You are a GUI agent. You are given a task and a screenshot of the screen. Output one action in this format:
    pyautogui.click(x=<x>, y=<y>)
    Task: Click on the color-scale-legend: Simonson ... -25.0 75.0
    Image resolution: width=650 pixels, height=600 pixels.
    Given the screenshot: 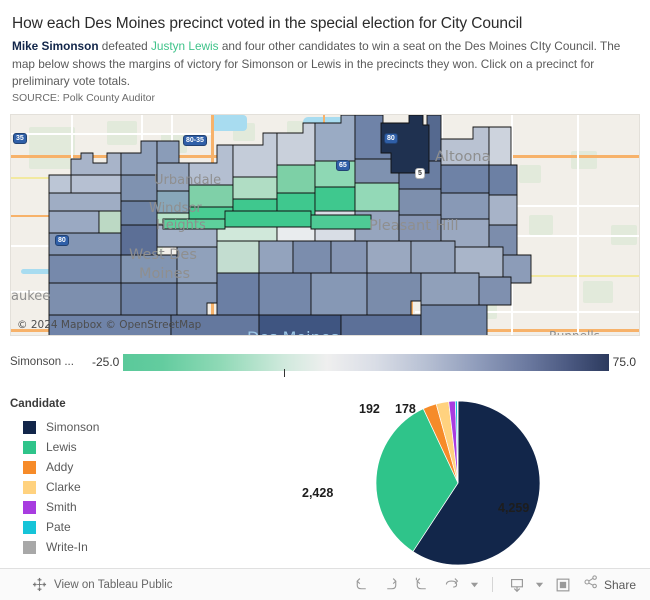 What is the action you would take?
    pyautogui.click(x=325, y=363)
    